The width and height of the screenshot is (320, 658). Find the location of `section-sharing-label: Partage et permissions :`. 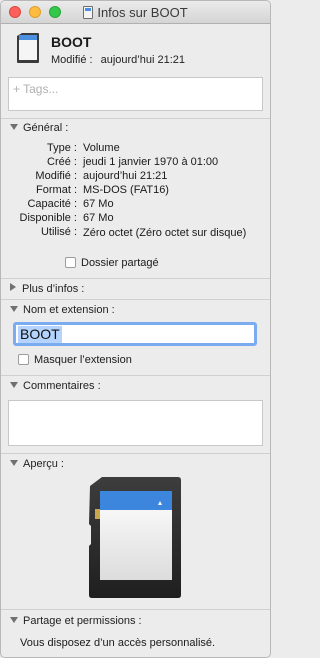

section-sharing-label: Partage et permissions : is located at coordinates (82, 621).